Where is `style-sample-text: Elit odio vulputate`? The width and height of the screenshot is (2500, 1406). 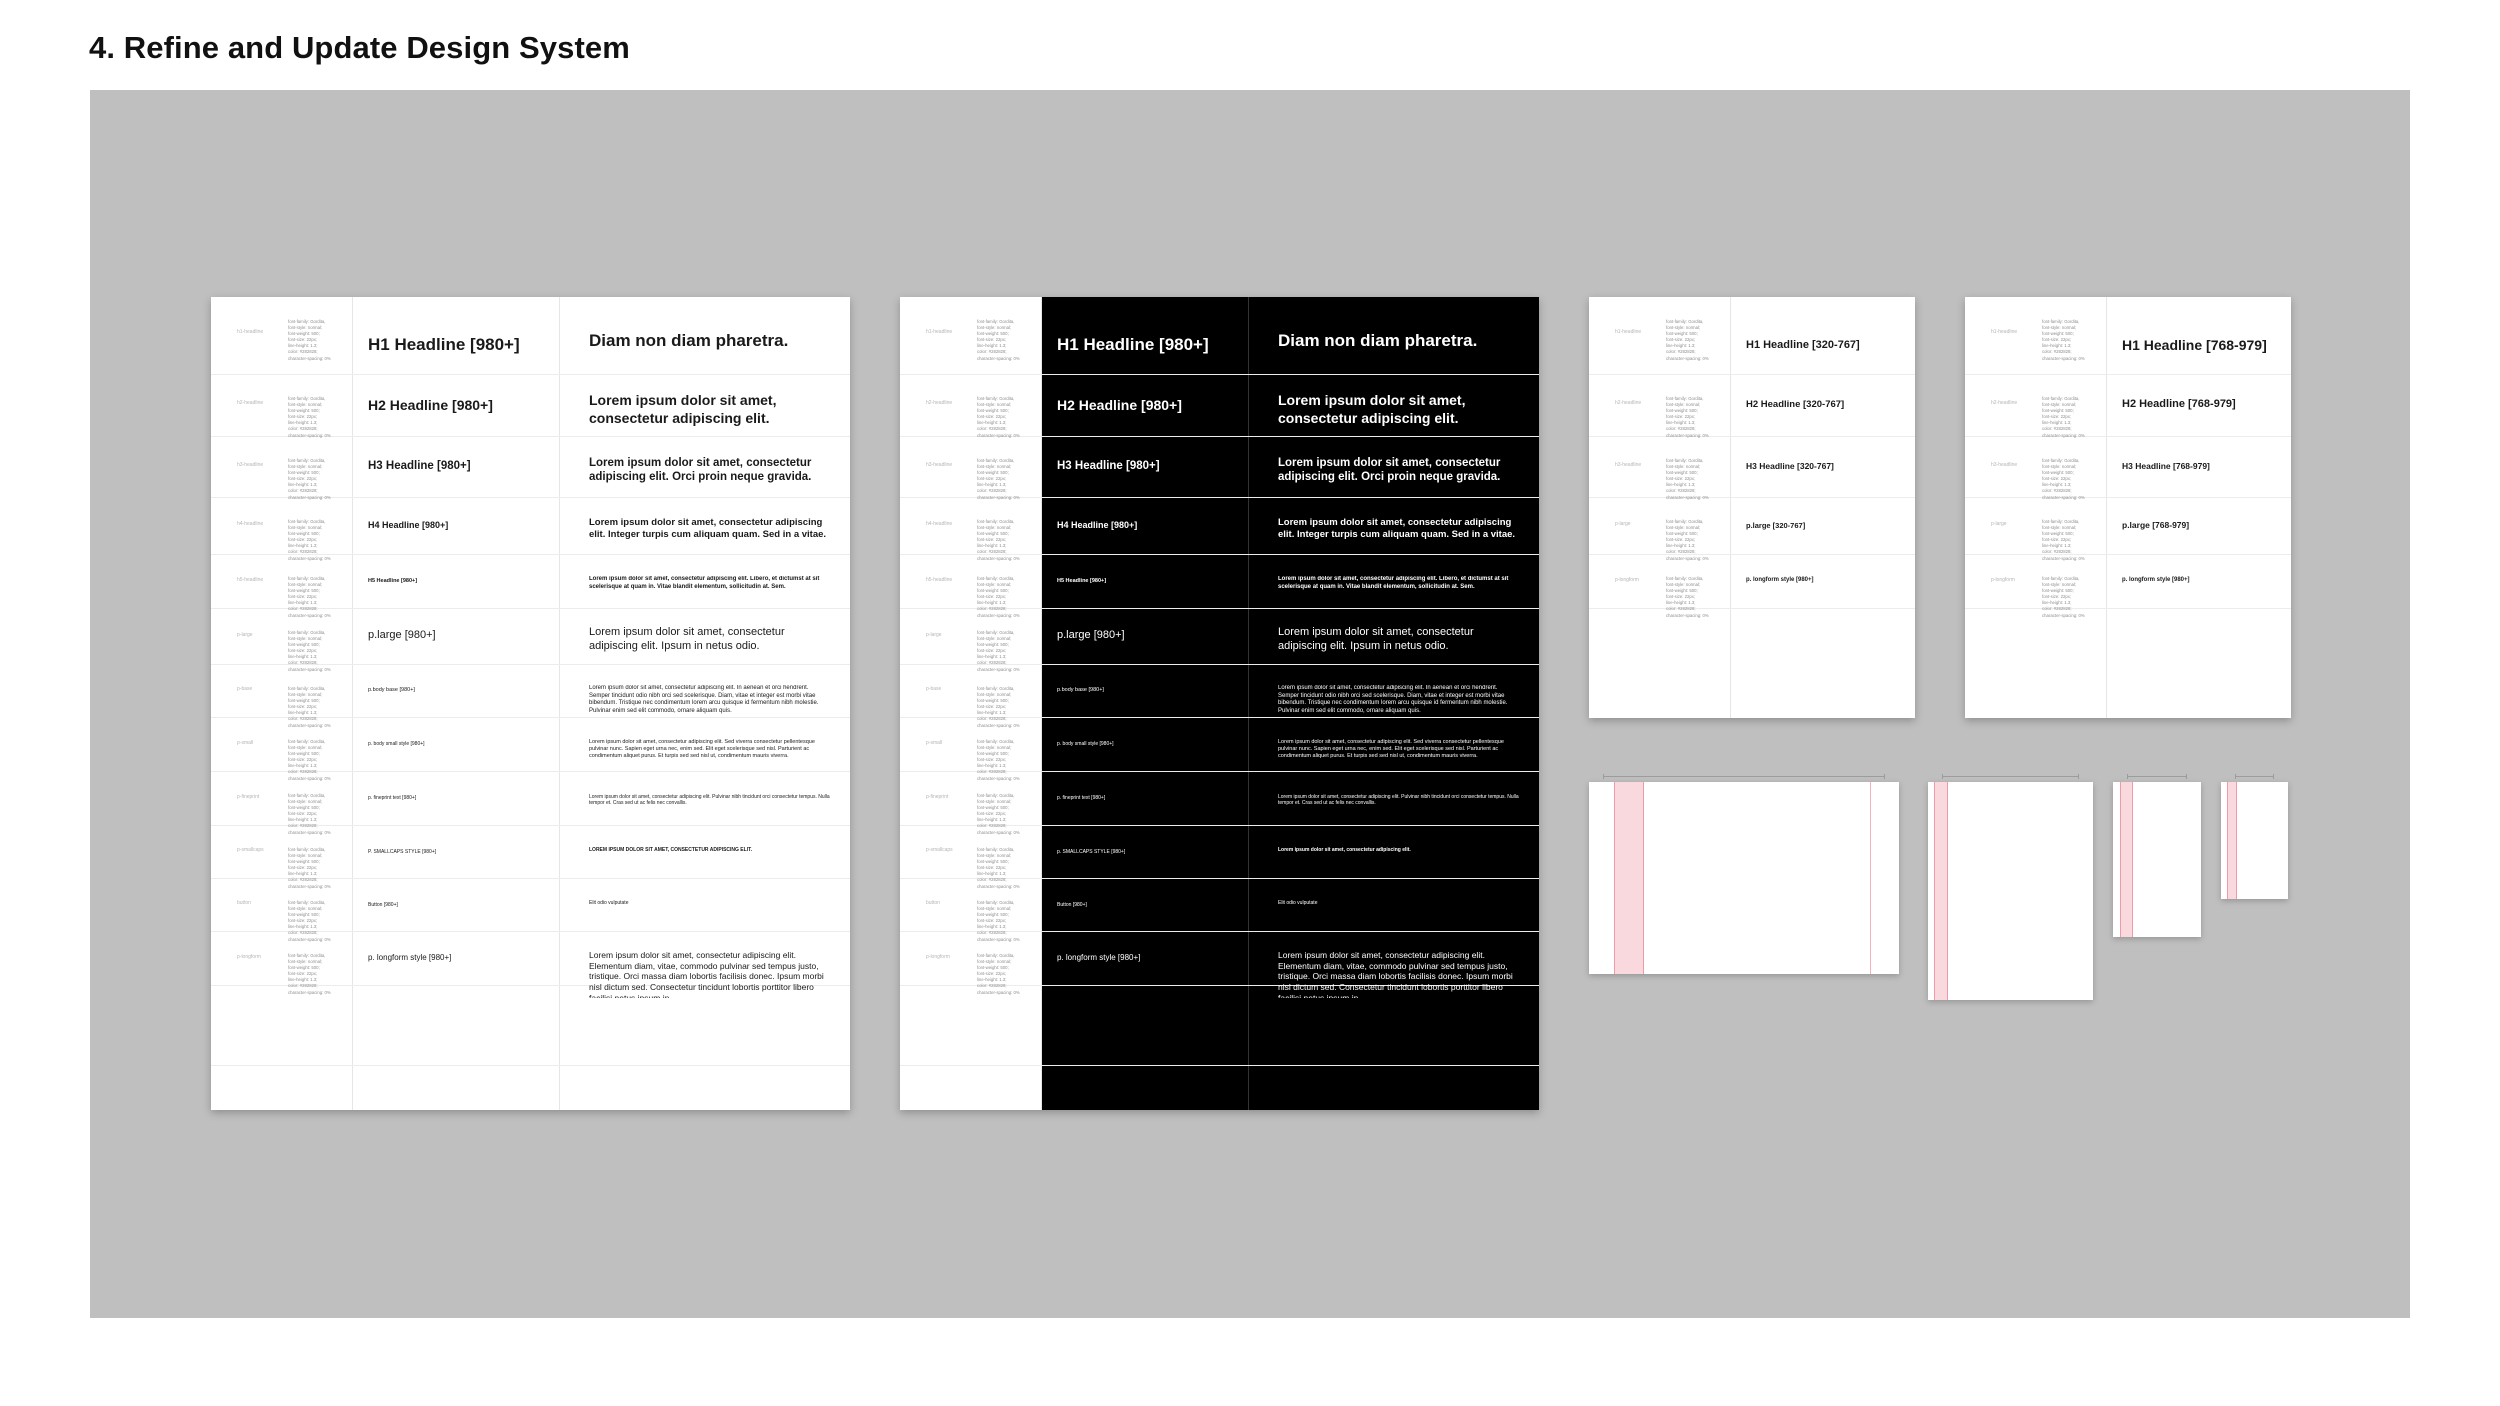 style-sample-text: Elit odio vulputate is located at coordinates (609, 903).